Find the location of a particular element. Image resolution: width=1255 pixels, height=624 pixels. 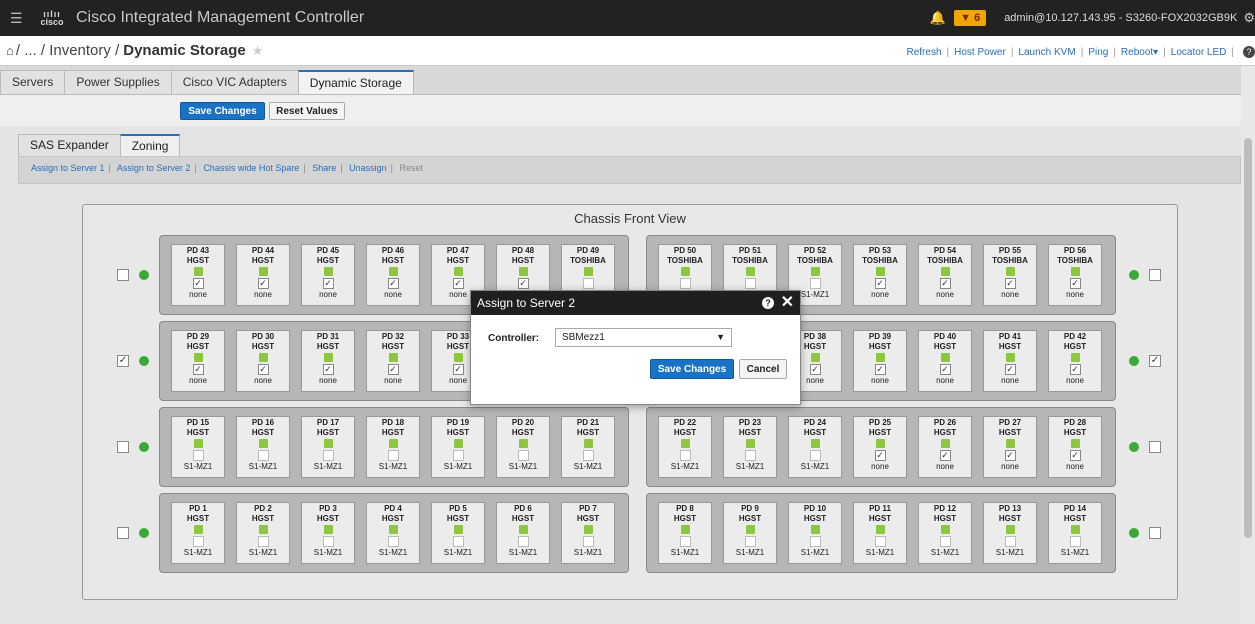

disk-slot: PD 42 HGST ✓ none is located at coordinates (1075, 361).